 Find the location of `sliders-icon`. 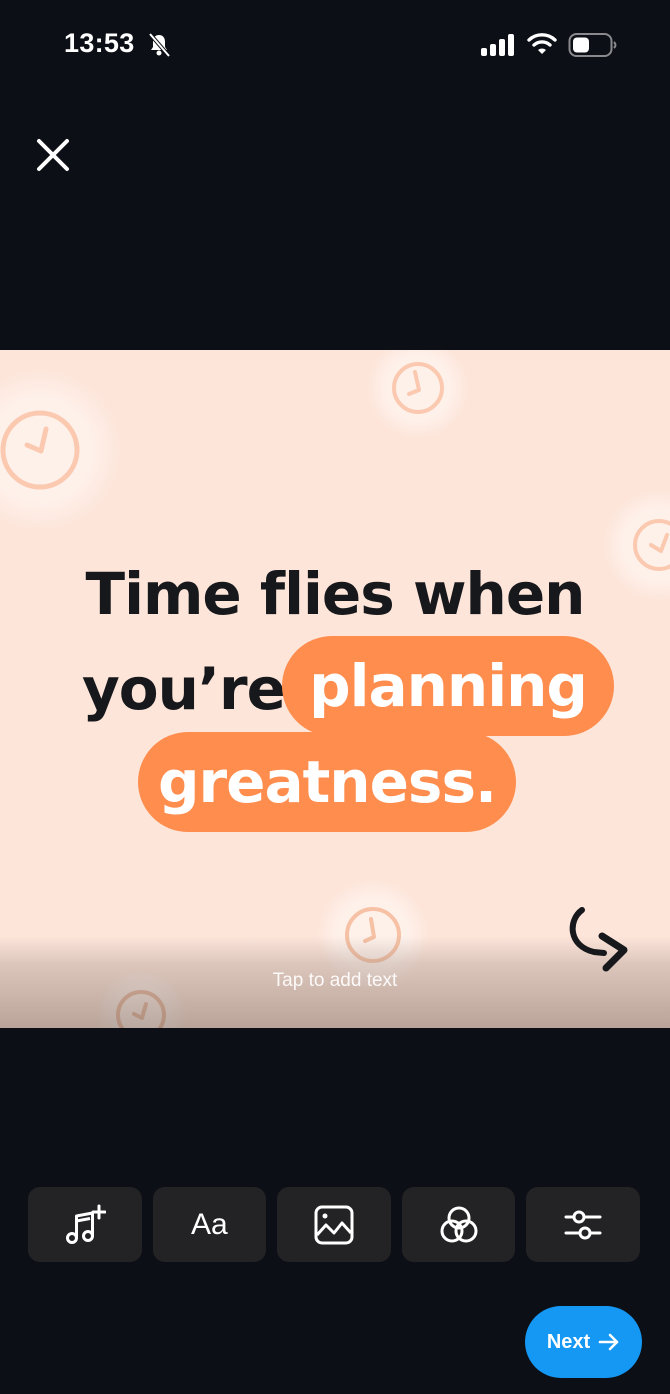

sliders-icon is located at coordinates (583, 1224).